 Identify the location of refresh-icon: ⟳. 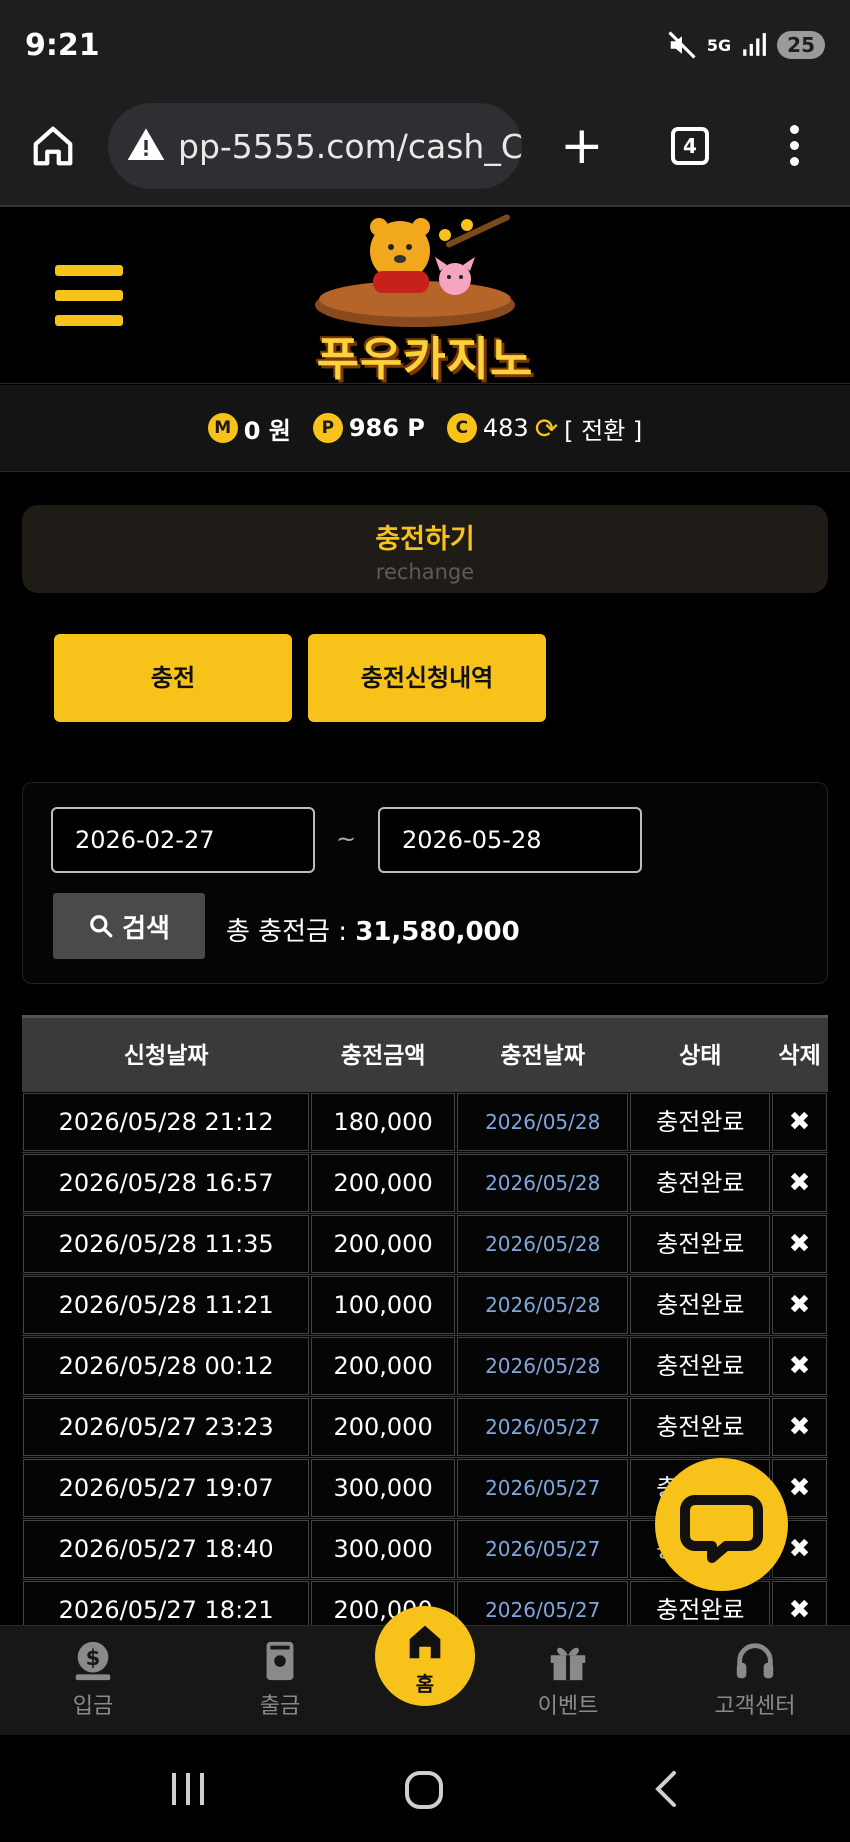
(546, 428).